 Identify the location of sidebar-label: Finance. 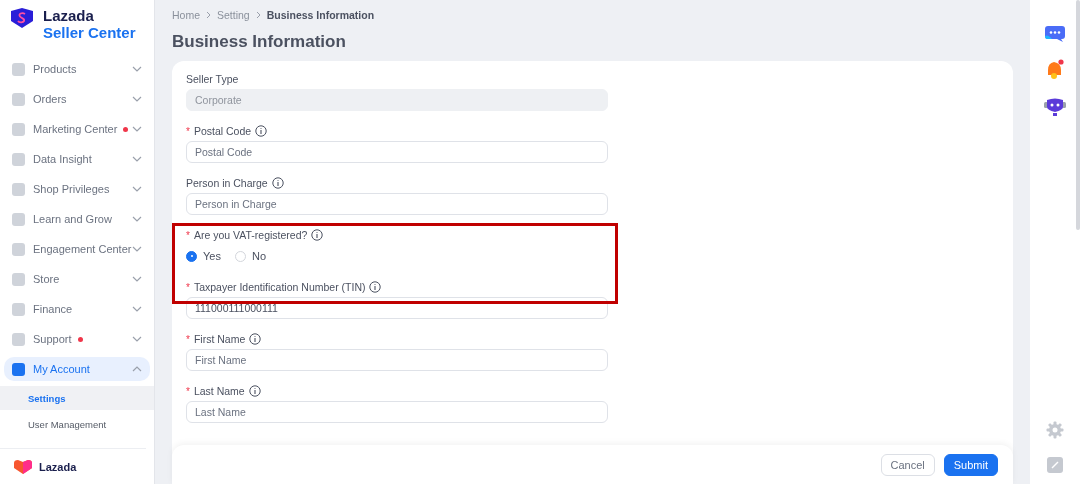
(53, 309).